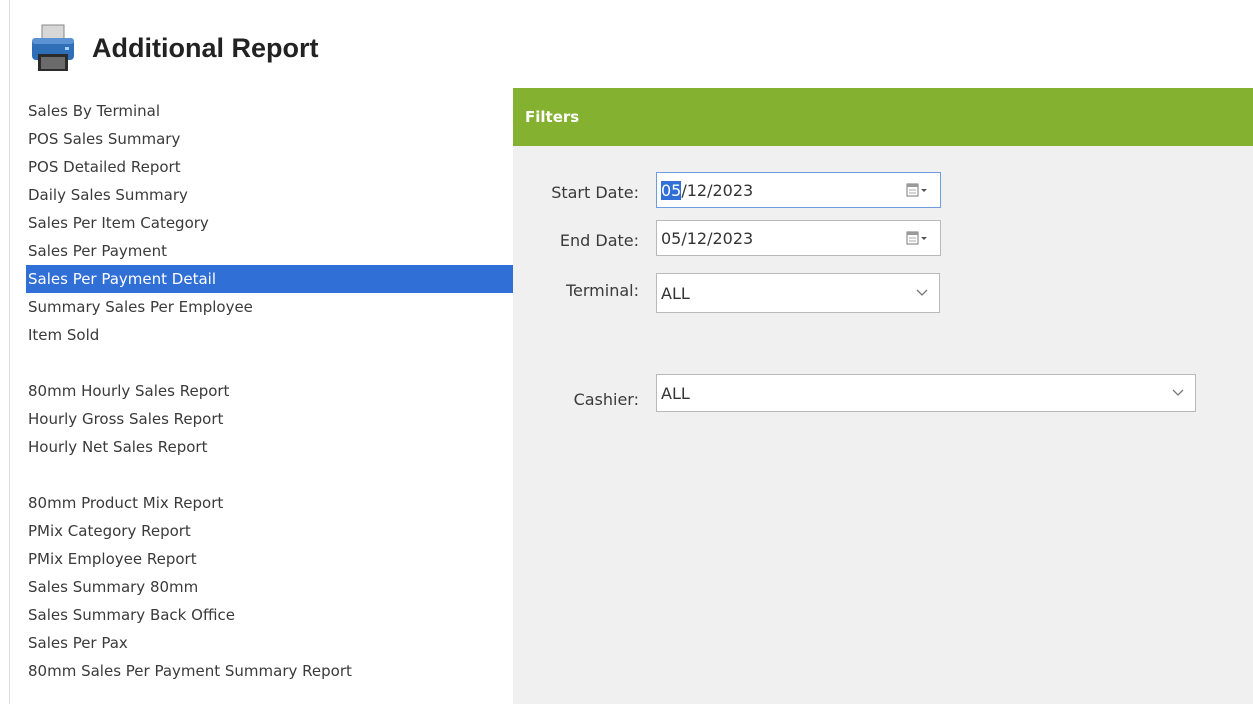 The image size is (1253, 704). I want to click on terminal-dropdown-button, so click(922, 293).